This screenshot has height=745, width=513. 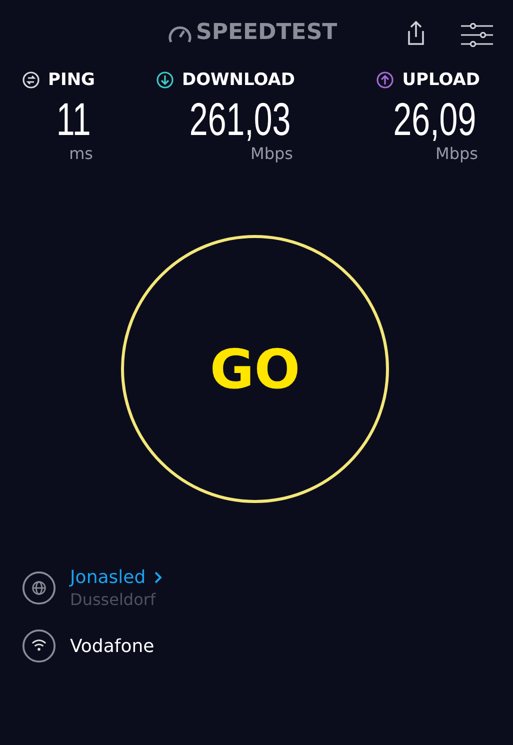 I want to click on metric-value: 261,03, so click(x=240, y=119).